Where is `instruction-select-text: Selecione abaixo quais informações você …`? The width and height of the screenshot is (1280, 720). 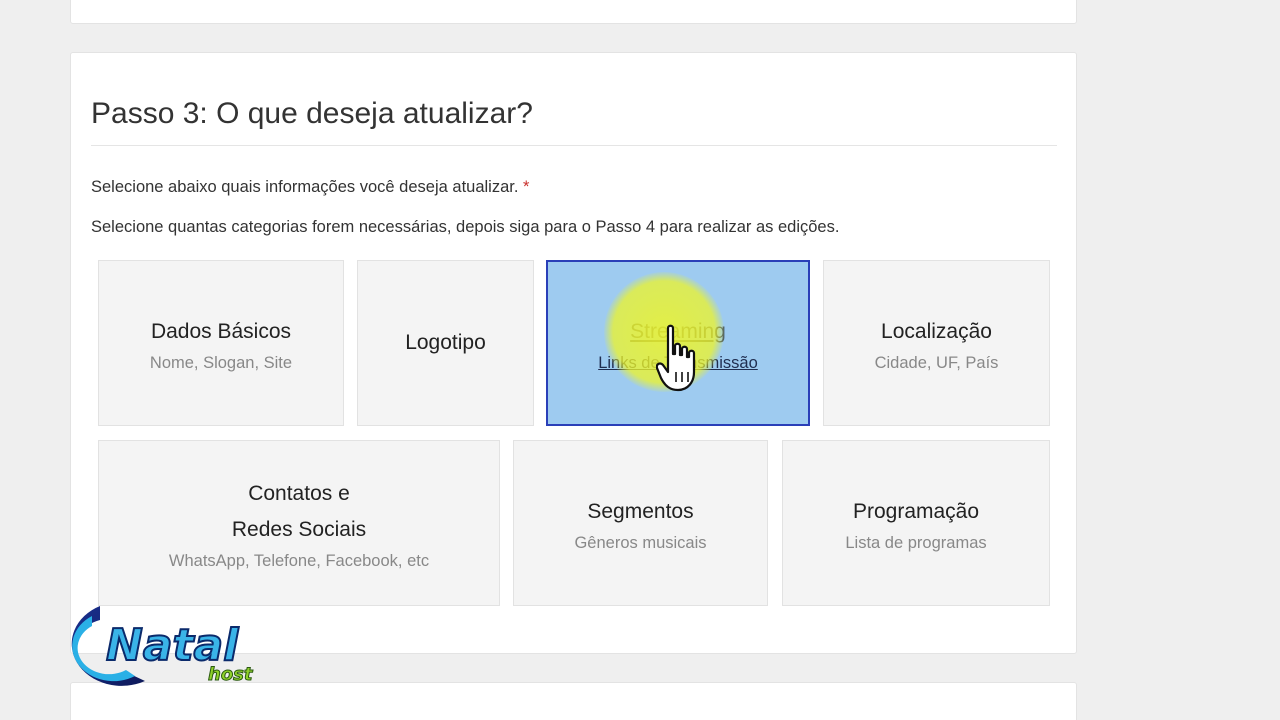 instruction-select-text: Selecione abaixo quais informações você … is located at coordinates (305, 187).